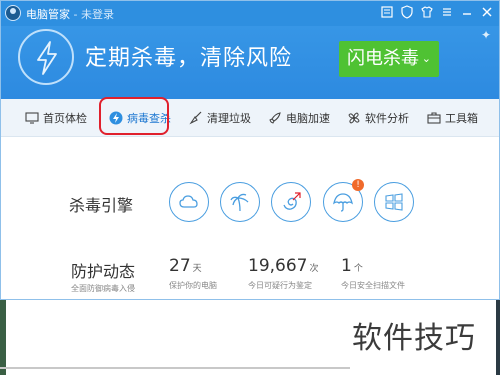 The image size is (500, 375). I want to click on shield-icon, so click(407, 12).